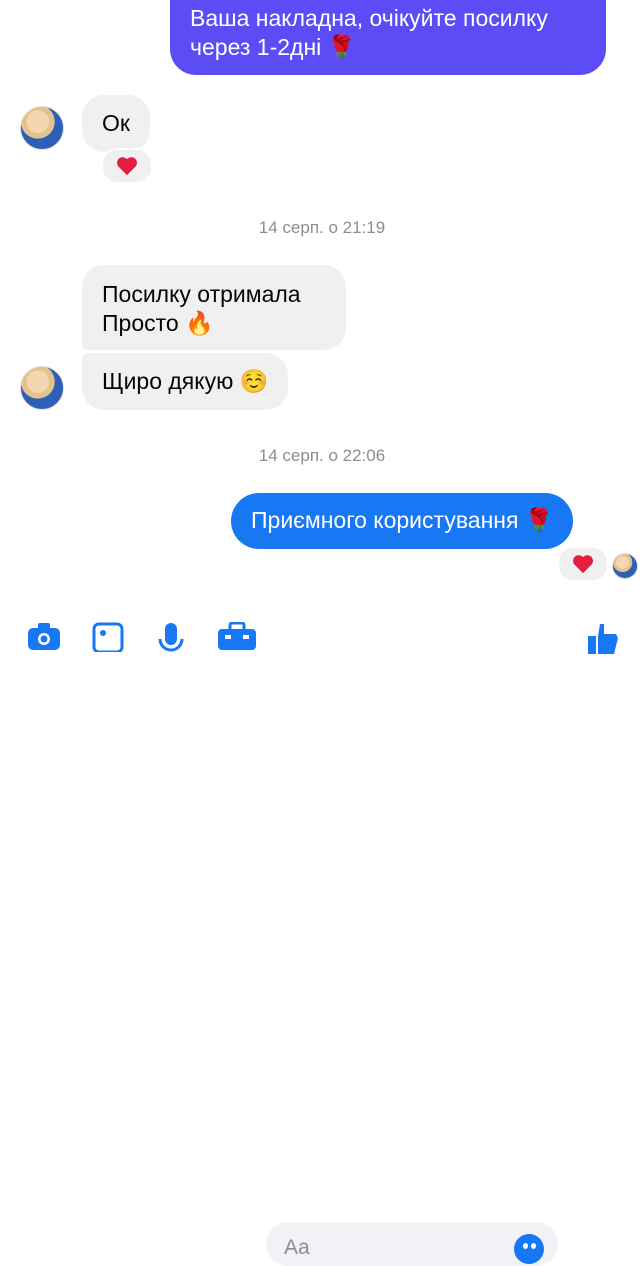 The image size is (644, 1266). What do you see at coordinates (256, 47) in the screenshot?
I see `message-line: через 1-2дні` at bounding box center [256, 47].